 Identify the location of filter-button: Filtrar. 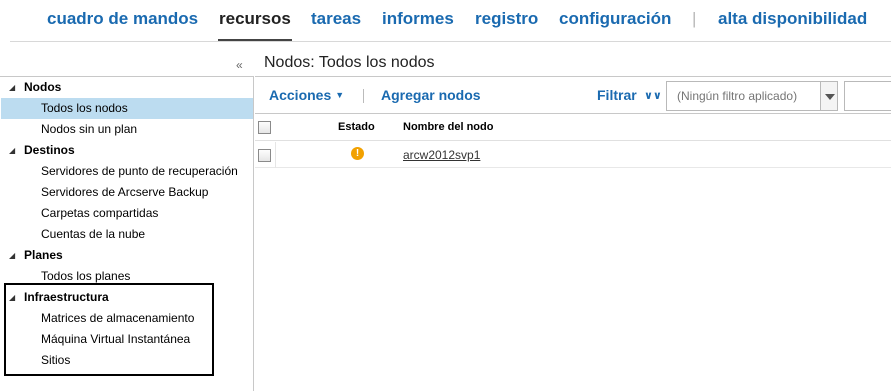
(617, 95).